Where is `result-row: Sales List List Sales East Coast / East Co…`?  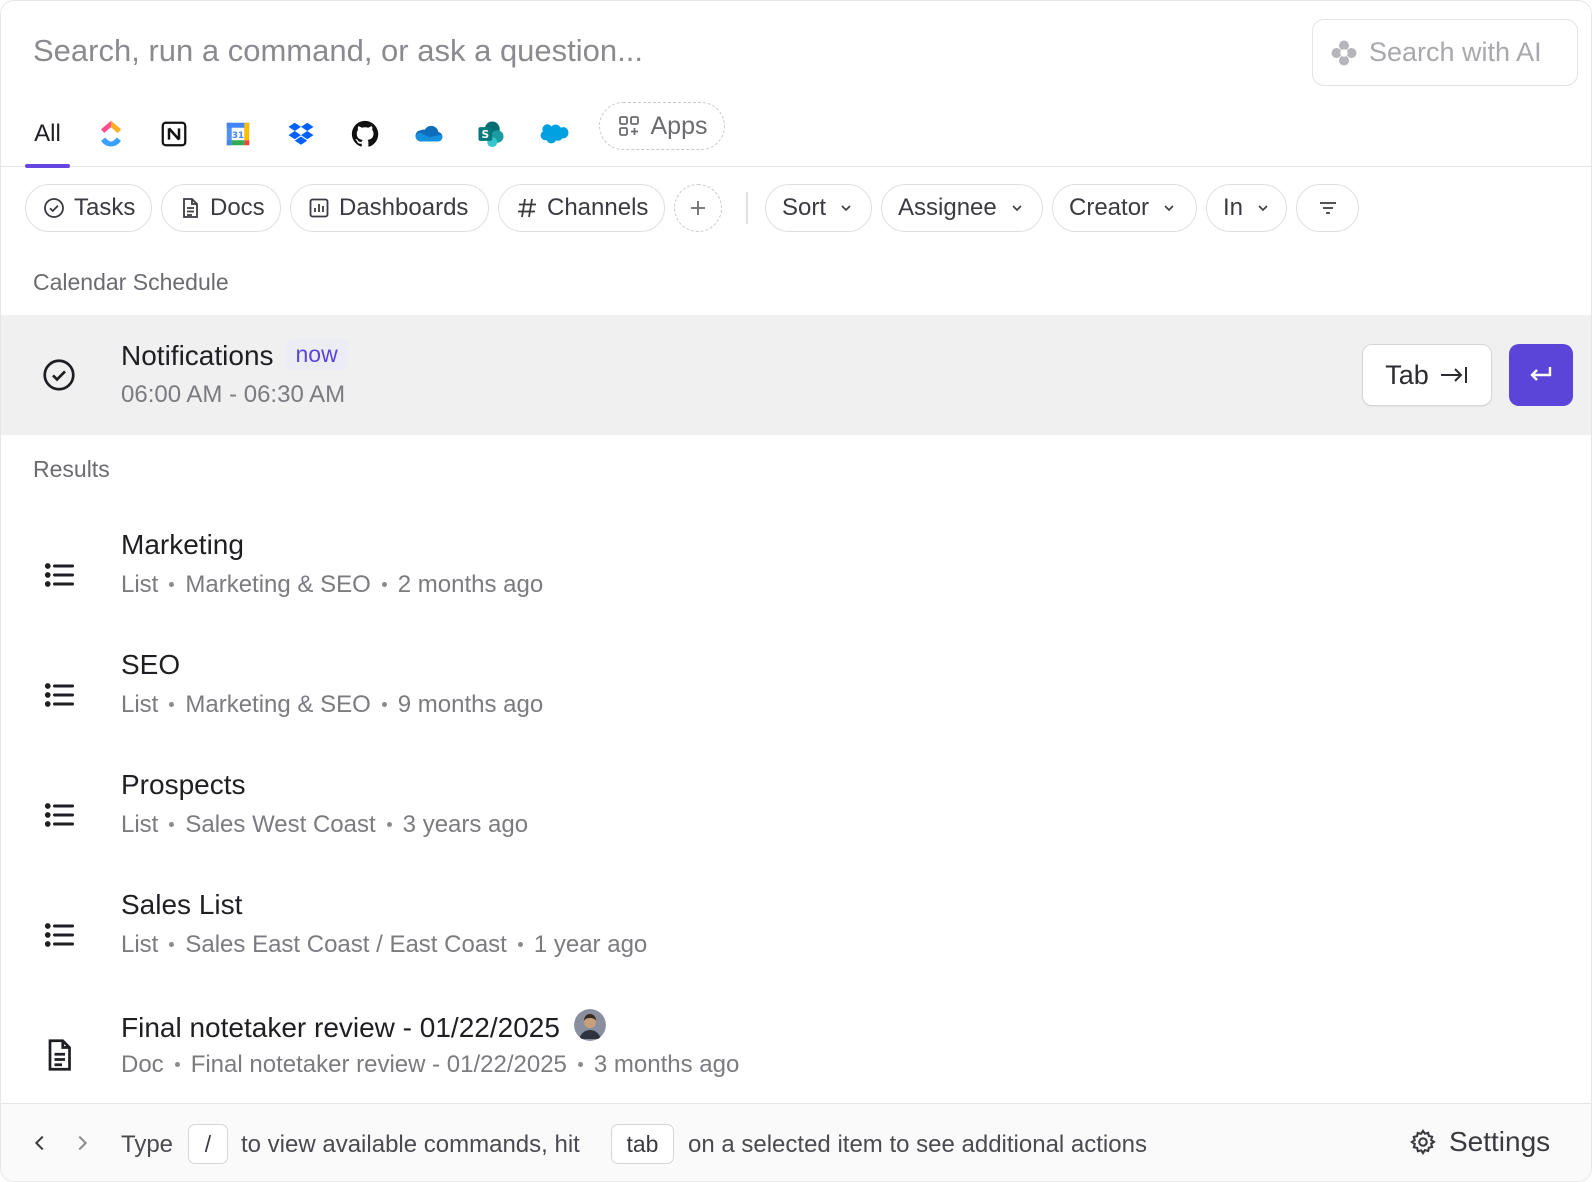 result-row: Sales List List Sales East Coast / East Co… is located at coordinates (796, 933).